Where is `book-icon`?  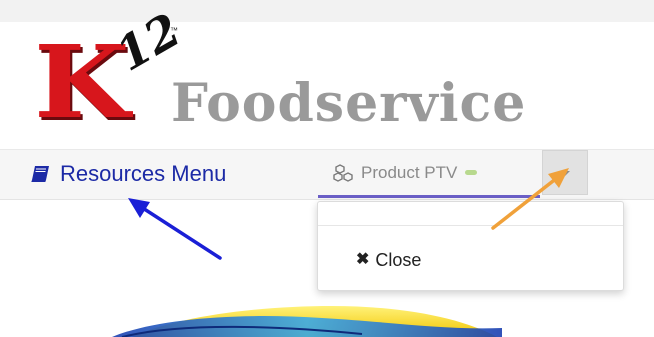
book-icon is located at coordinates (40, 174).